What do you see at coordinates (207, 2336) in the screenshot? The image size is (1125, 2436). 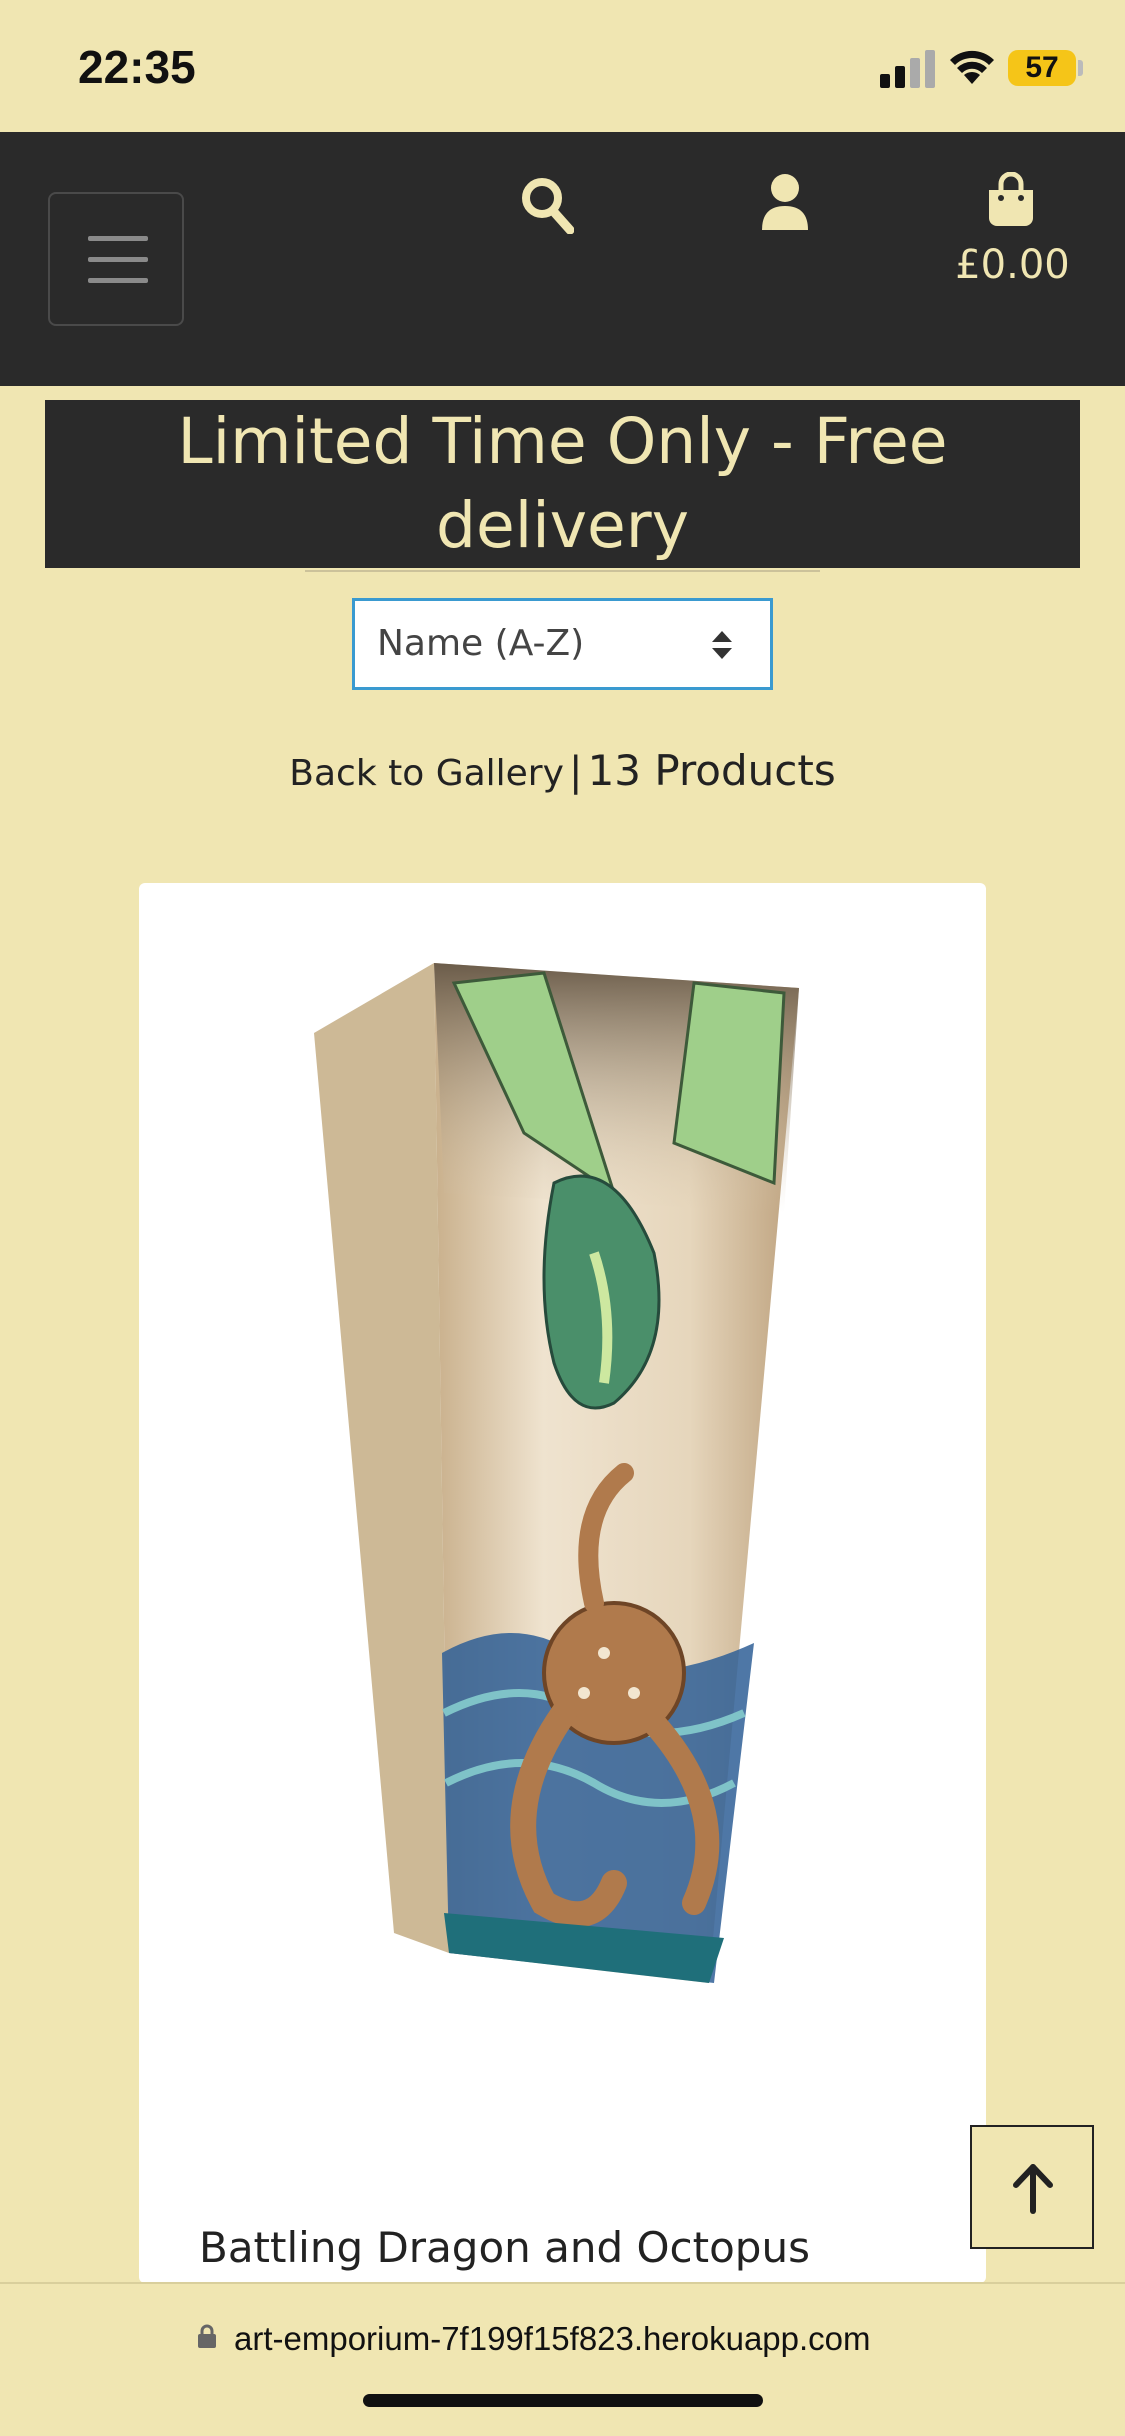 I see `lock-icon` at bounding box center [207, 2336].